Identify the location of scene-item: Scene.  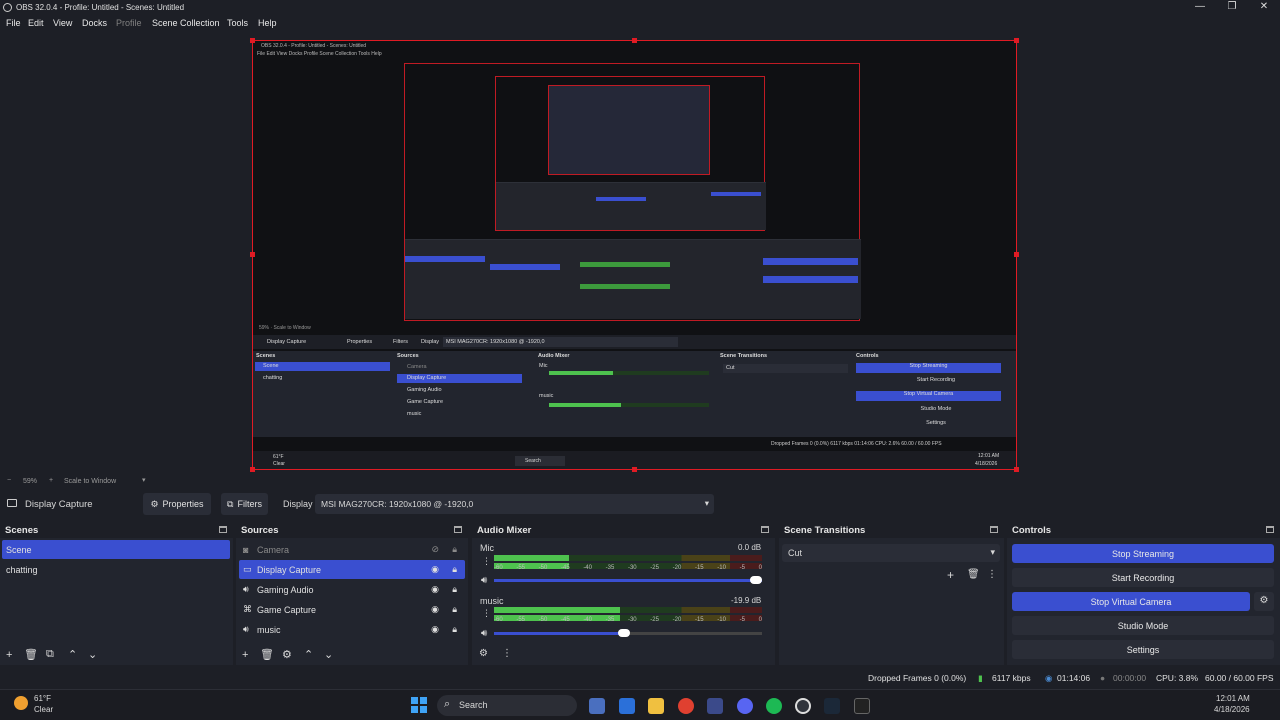
(116, 549).